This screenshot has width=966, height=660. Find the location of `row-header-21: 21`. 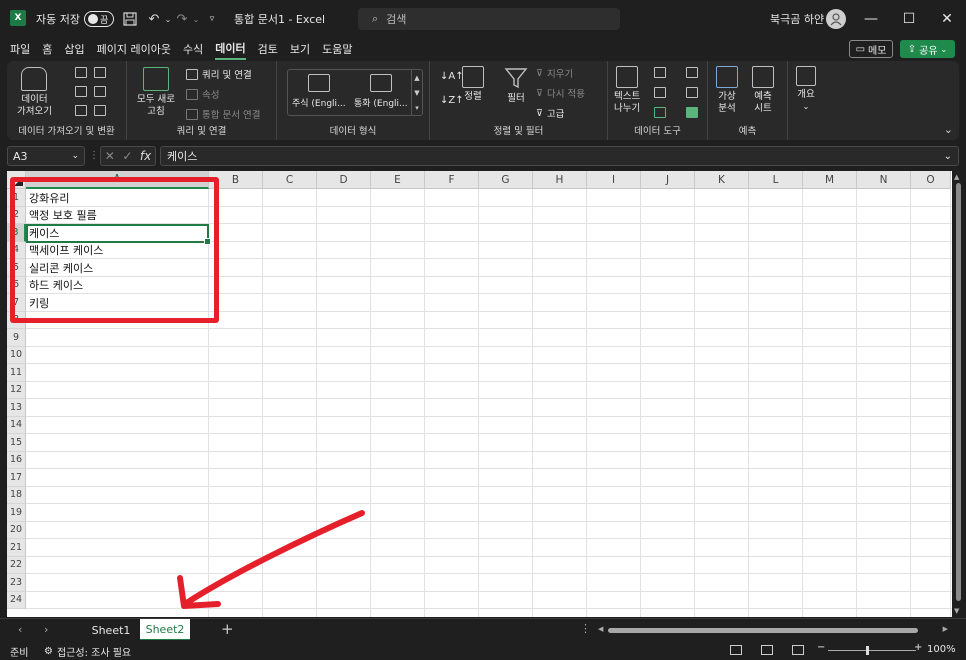

row-header-21: 21 is located at coordinates (16, 548).